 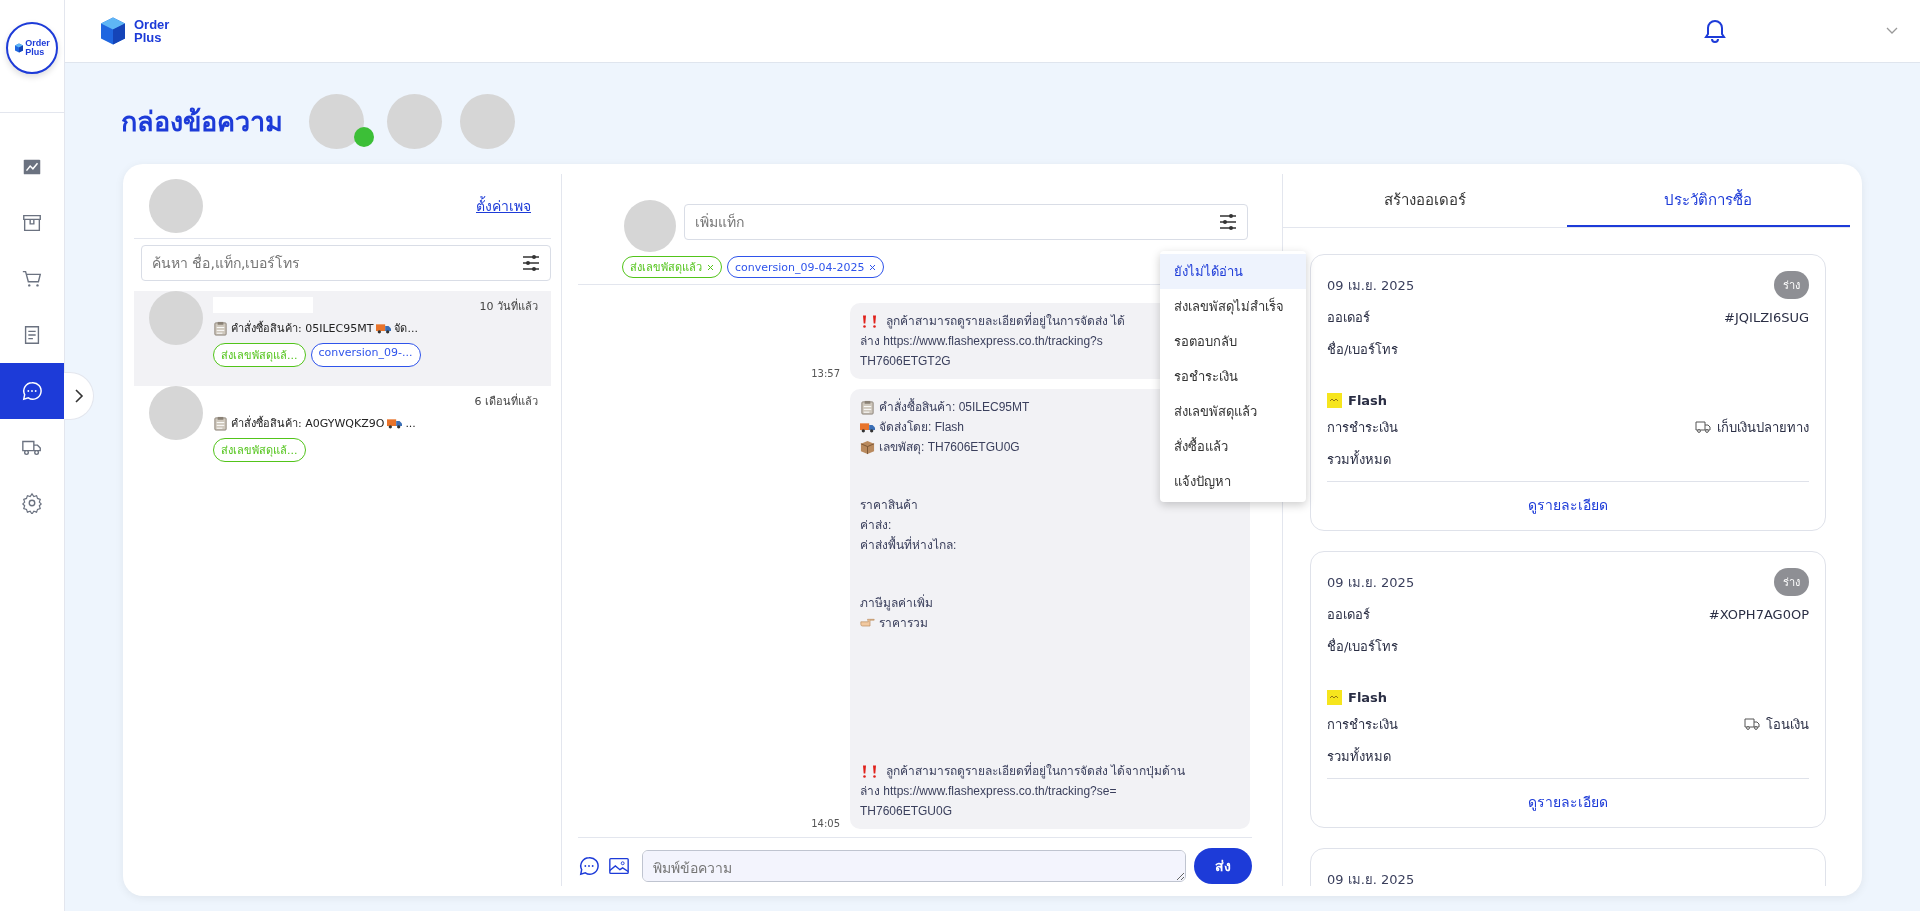 What do you see at coordinates (896, 603) in the screenshot?
I see `message-text: ภาษีมูลค่าเพิ่ม` at bounding box center [896, 603].